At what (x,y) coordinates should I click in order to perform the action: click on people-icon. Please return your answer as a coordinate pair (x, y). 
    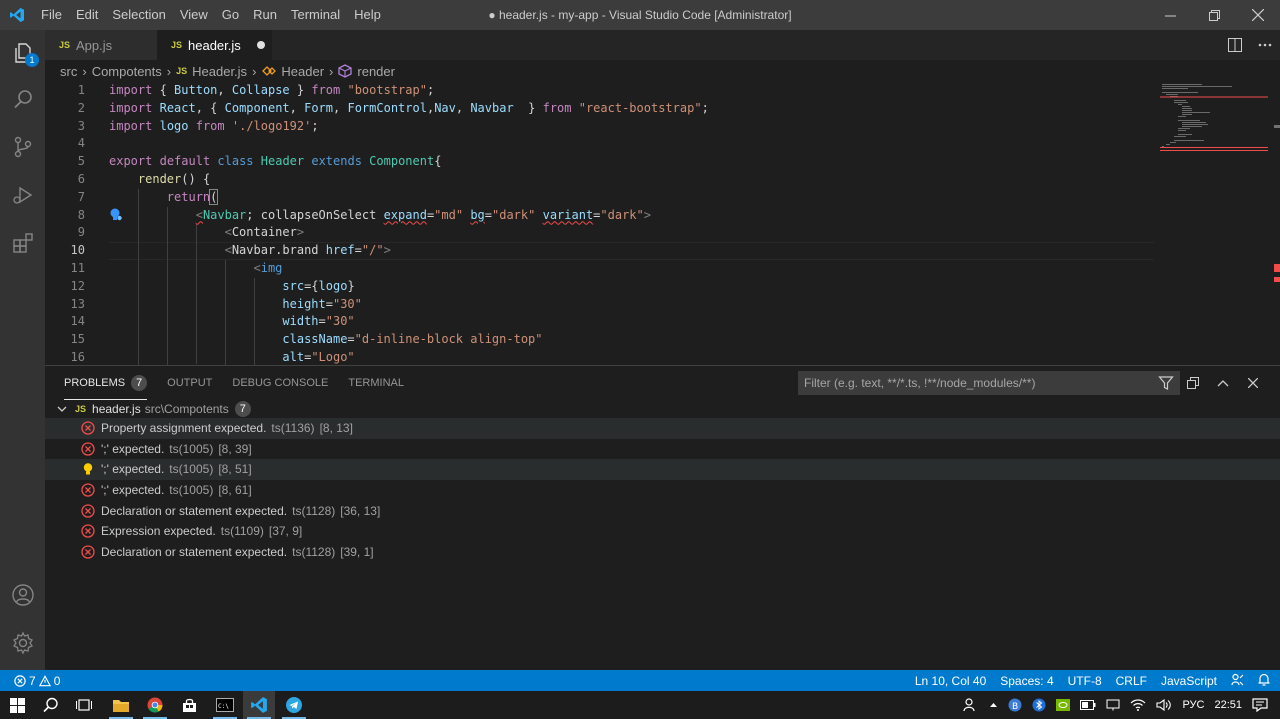
    Looking at the image, I should click on (971, 705).